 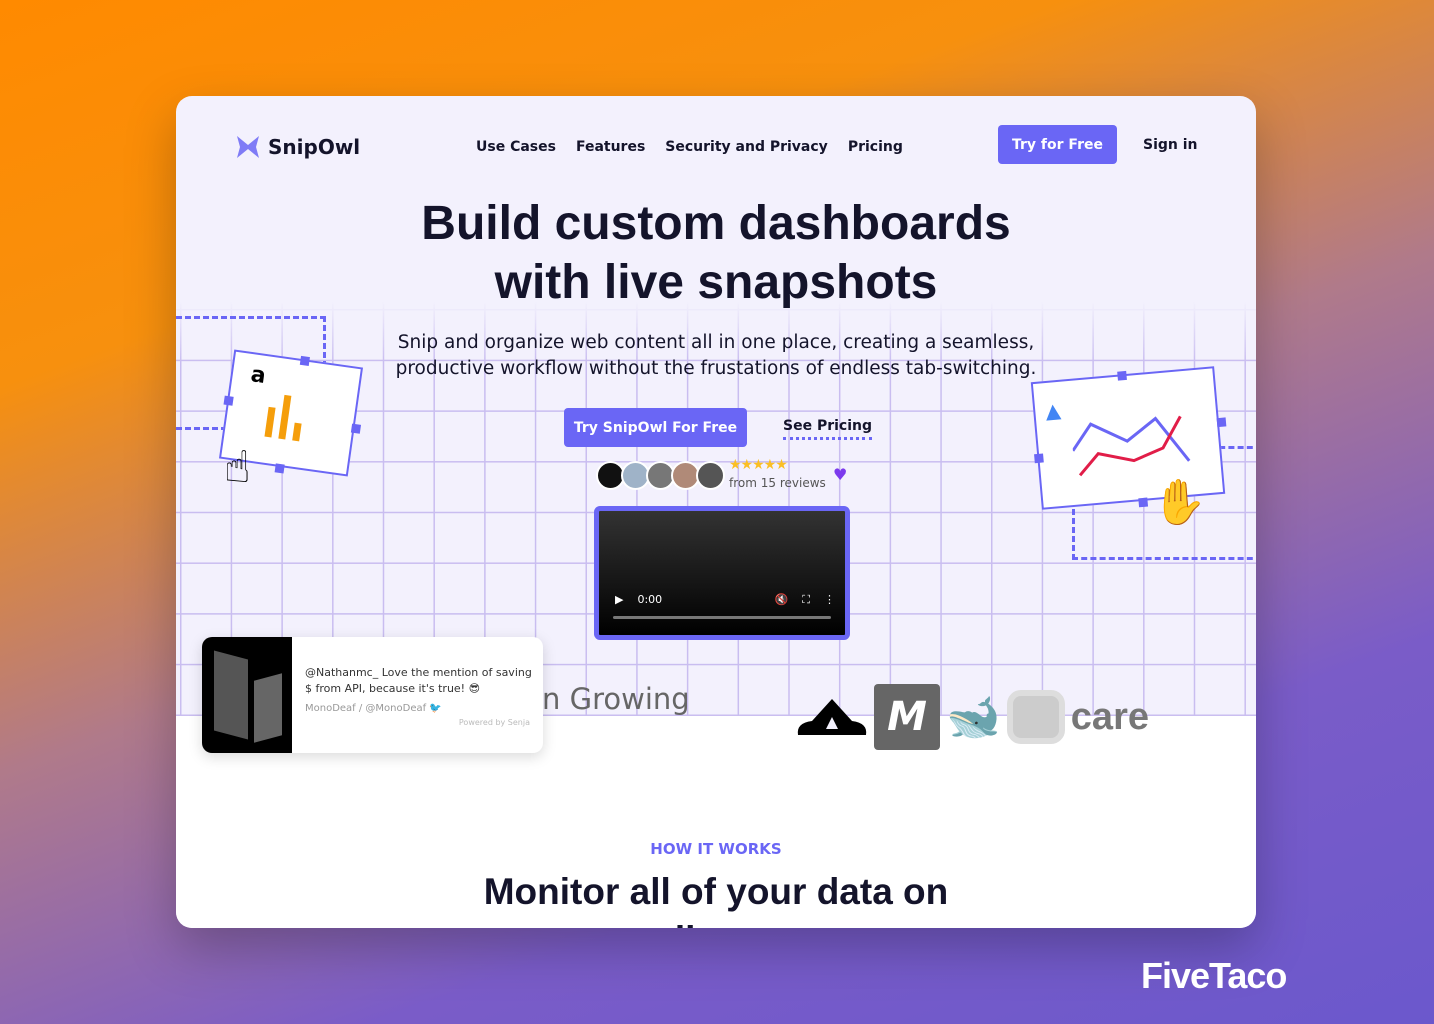 I want to click on nav-features: Features, so click(x=610, y=147).